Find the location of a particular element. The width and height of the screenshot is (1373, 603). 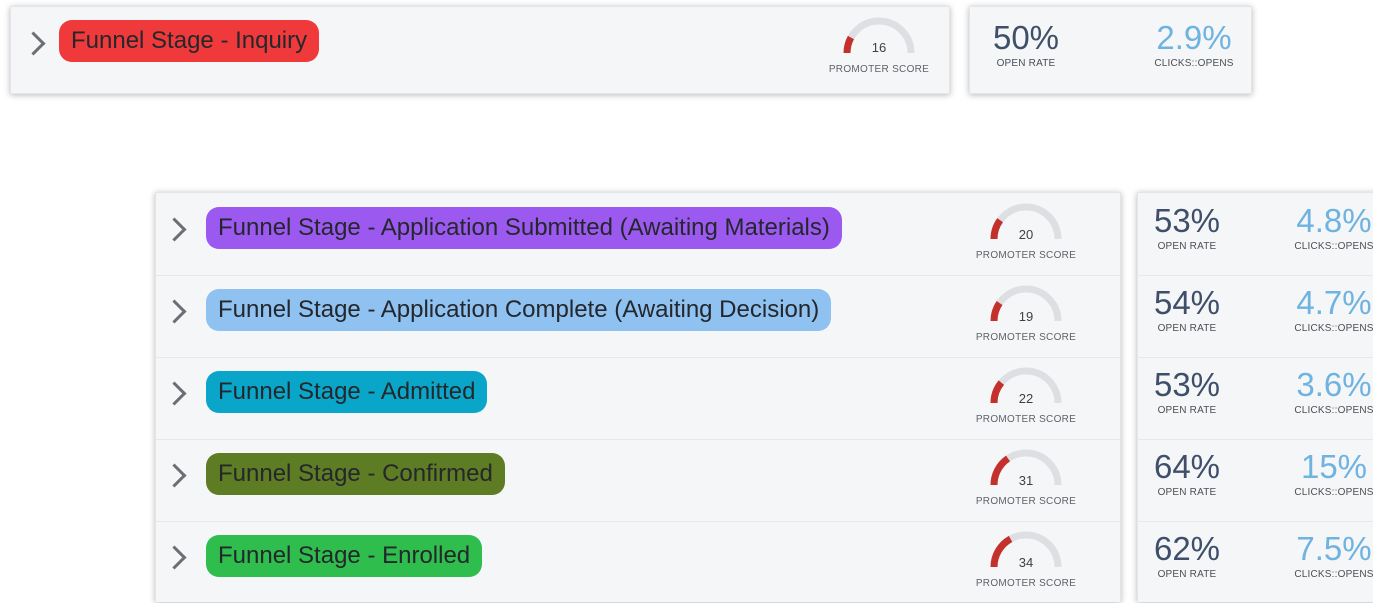

top-stage-panel: Funnel Stage - Inquiry 16 PROMOTER SCORE is located at coordinates (480, 50).